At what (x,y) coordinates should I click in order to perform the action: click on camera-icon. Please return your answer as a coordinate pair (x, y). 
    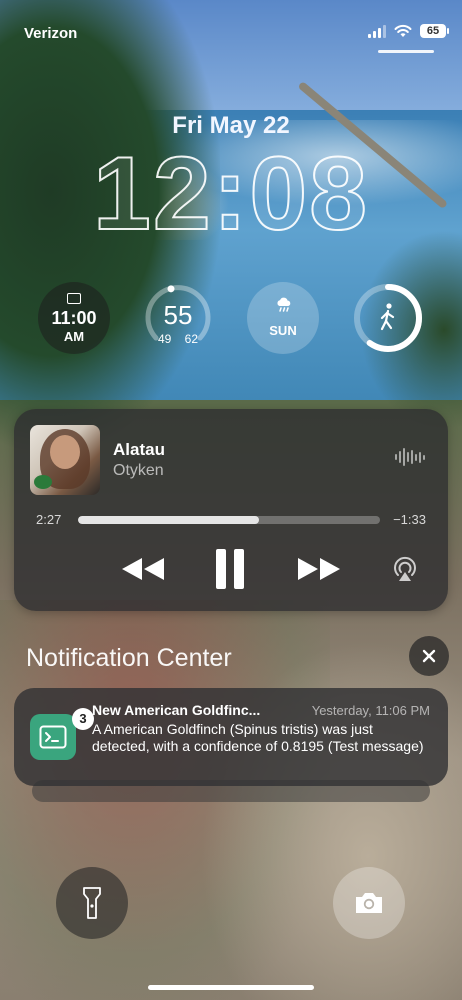
    Looking at the image, I should click on (369, 903).